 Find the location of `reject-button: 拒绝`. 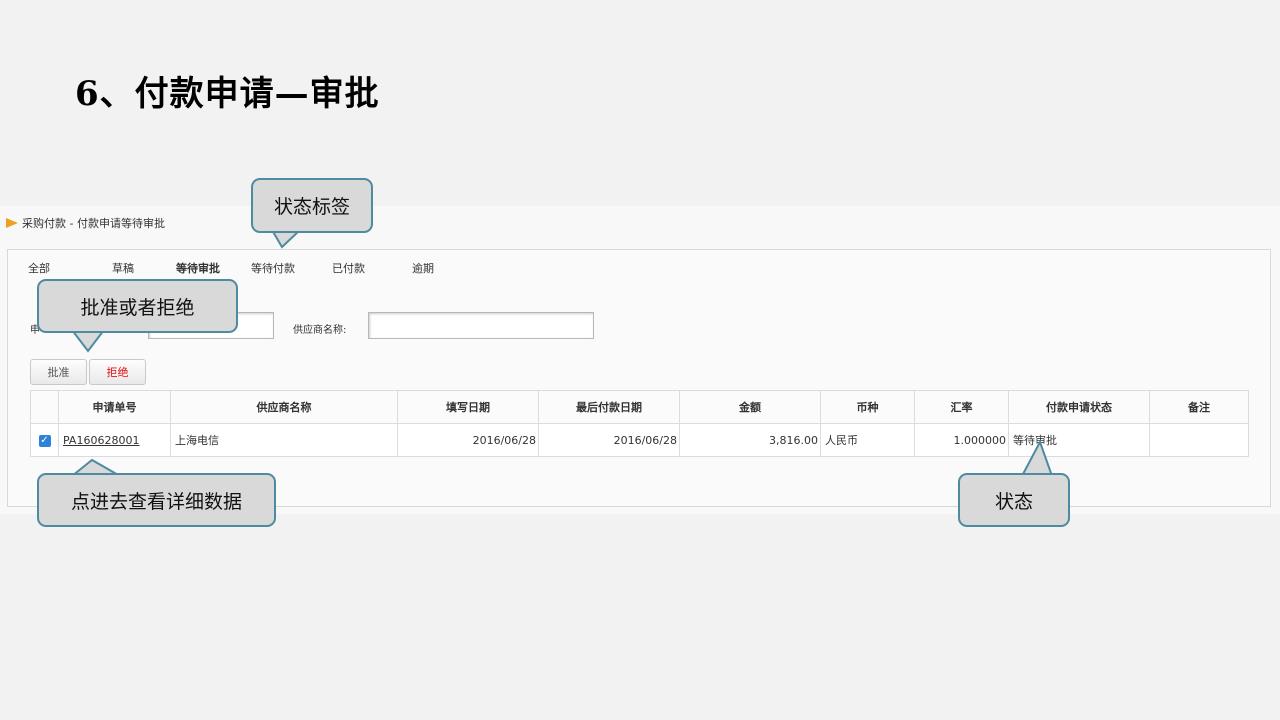

reject-button: 拒绝 is located at coordinates (117, 372).